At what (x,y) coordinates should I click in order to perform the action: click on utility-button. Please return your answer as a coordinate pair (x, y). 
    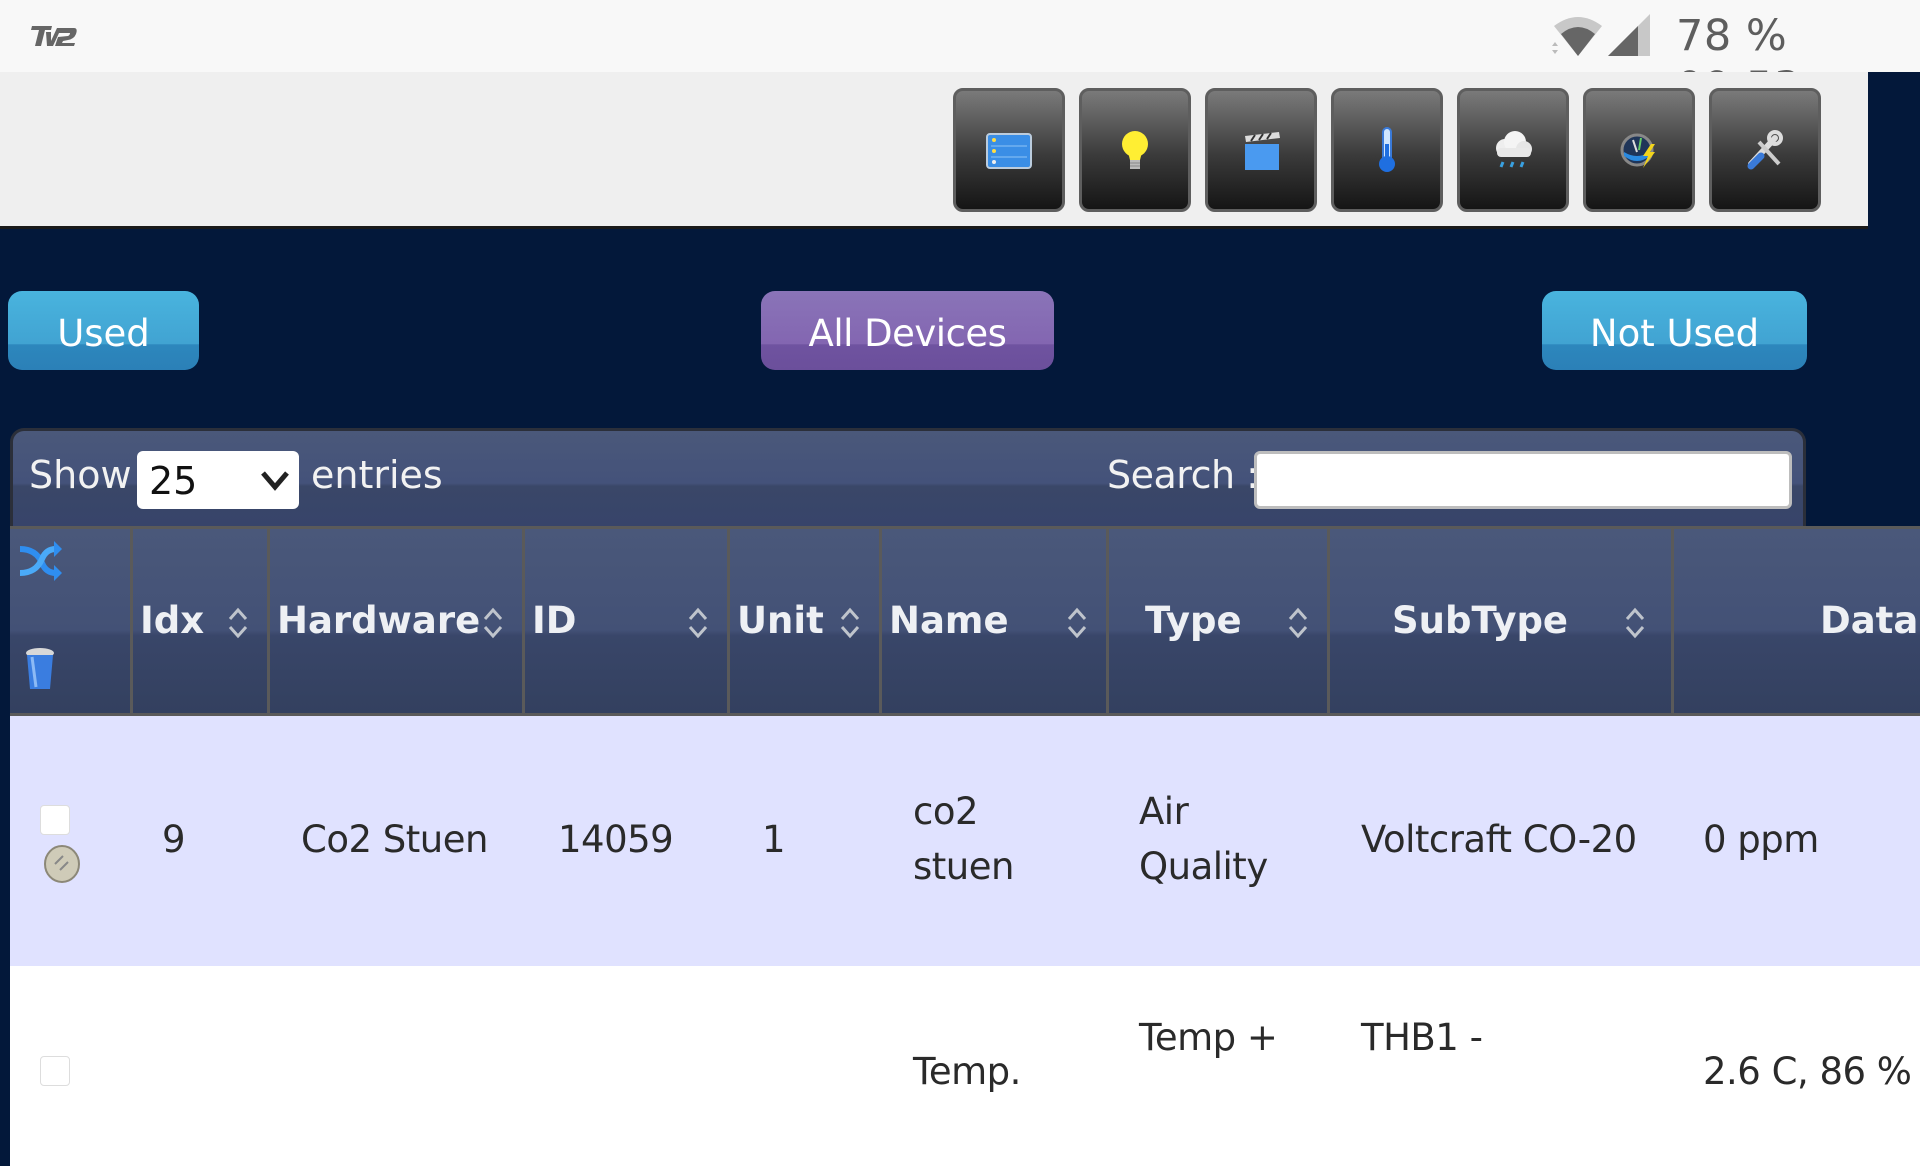
    Looking at the image, I should click on (1639, 150).